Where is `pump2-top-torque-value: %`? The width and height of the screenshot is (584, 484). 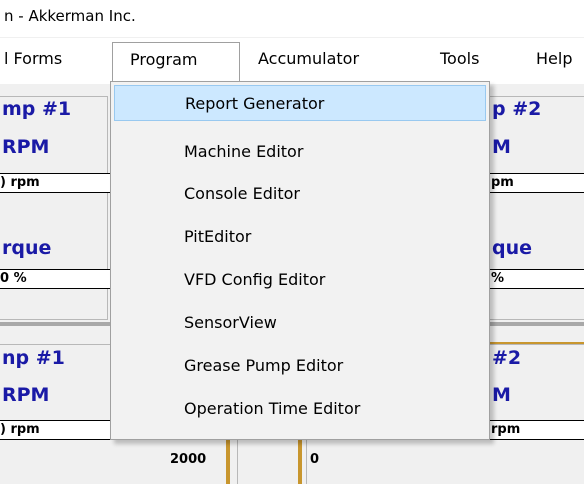 pump2-top-torque-value: % is located at coordinates (536, 279).